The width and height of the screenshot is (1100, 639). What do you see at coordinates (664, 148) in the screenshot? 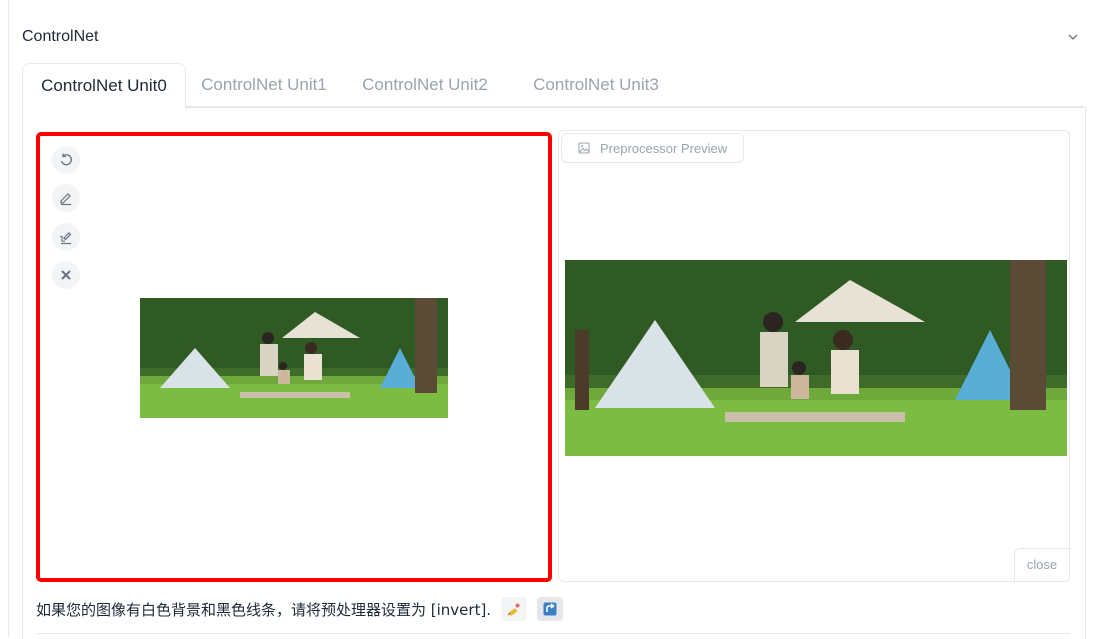
I see `preview-label-text: Preprocessor Preview` at bounding box center [664, 148].